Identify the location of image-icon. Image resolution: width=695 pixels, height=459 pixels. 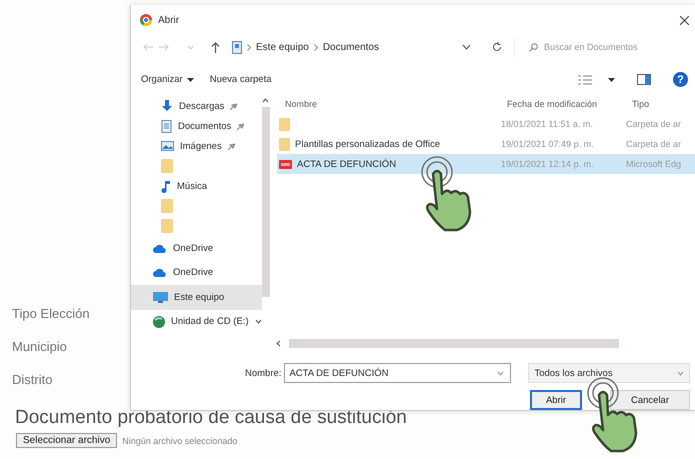
(167, 146).